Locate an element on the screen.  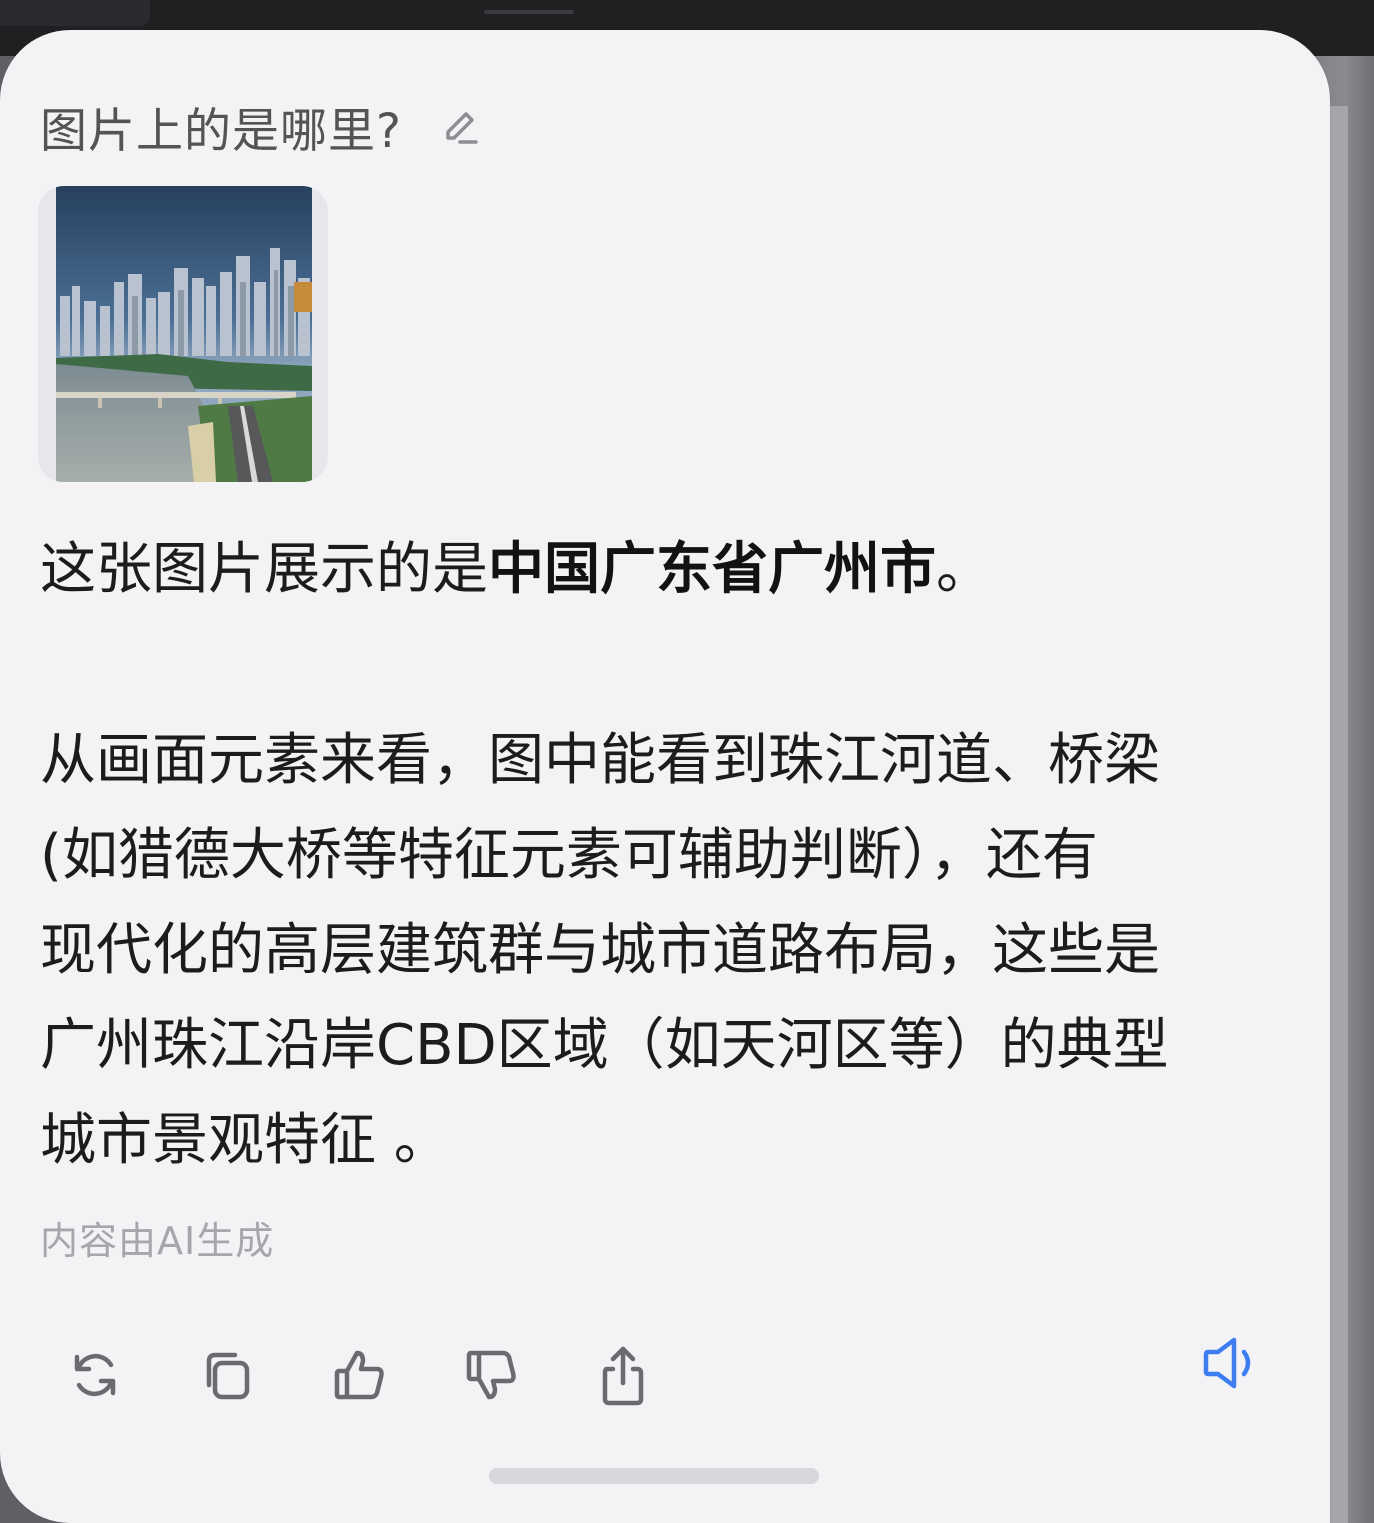
pencil-icon is located at coordinates (462, 128).